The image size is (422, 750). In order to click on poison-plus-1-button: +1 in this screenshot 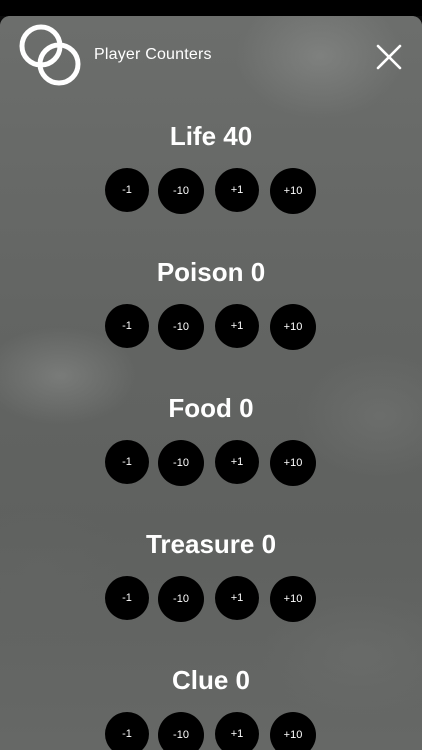, I will do `click(237, 326)`.